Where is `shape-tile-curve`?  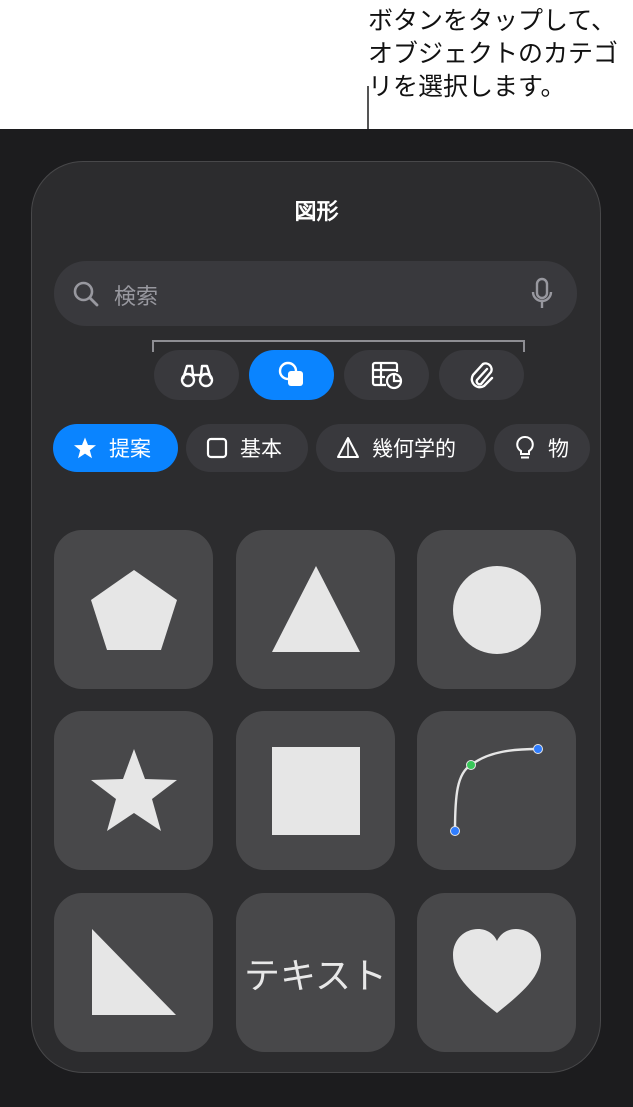 shape-tile-curve is located at coordinates (496, 790).